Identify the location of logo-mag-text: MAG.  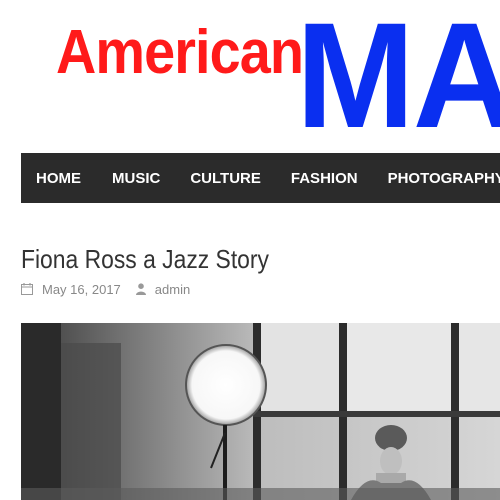
(398, 79).